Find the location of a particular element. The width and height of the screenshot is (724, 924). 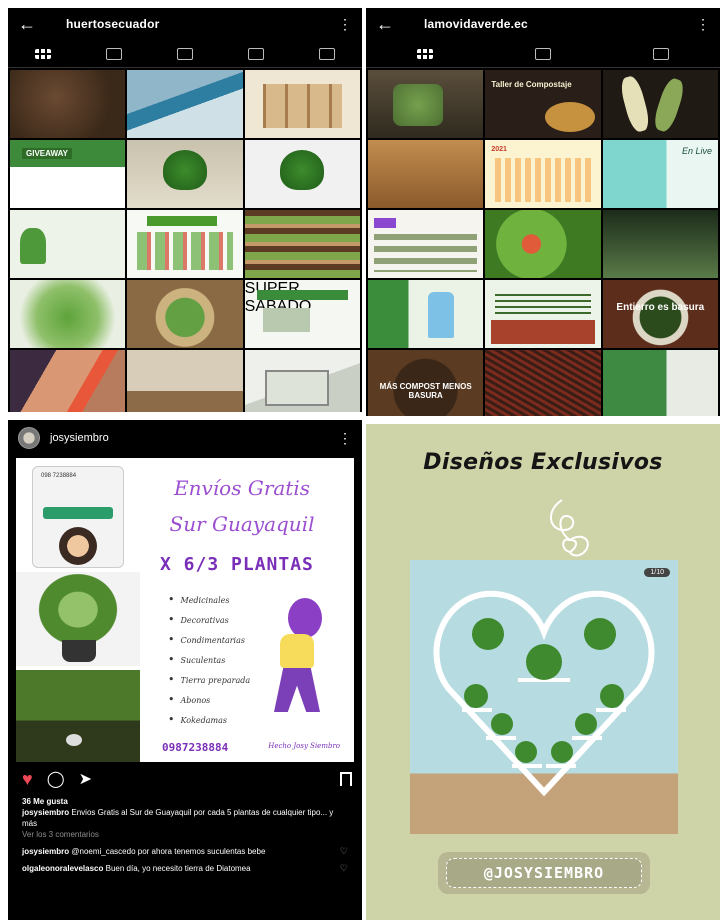

comment-user: josysiembro is located at coordinates (45, 851).